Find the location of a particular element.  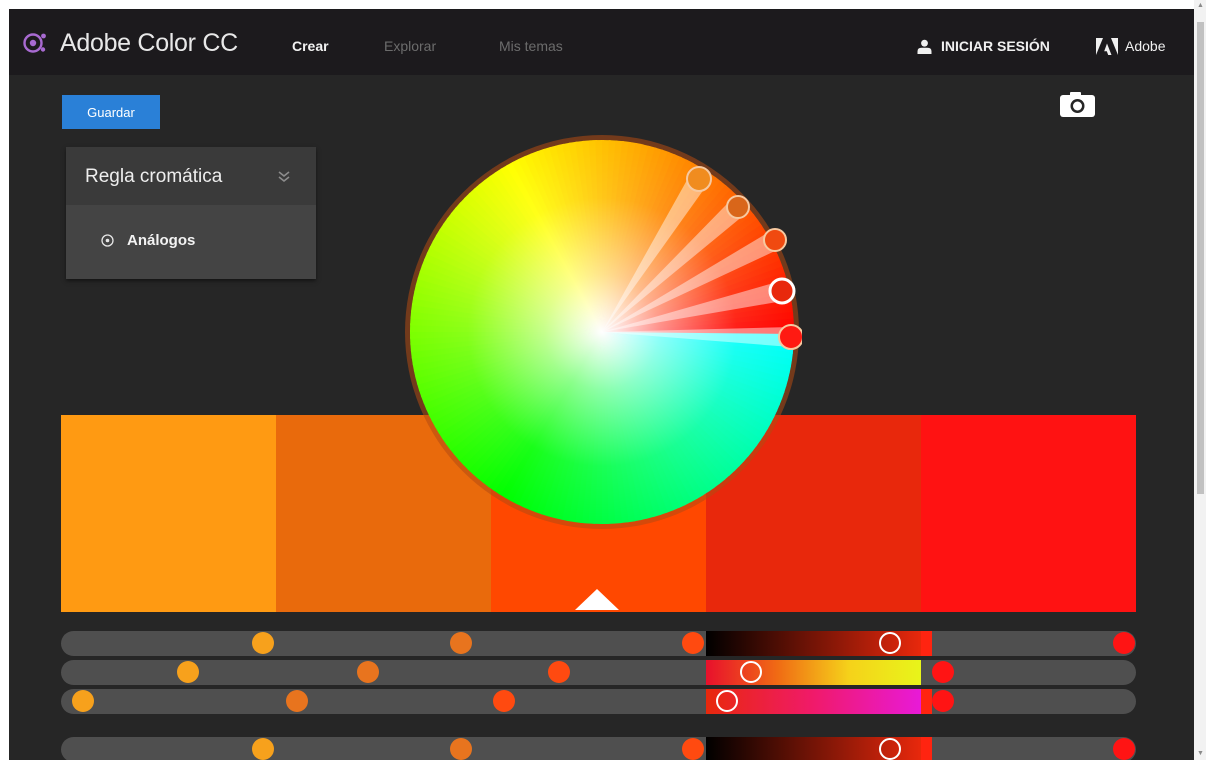

nav-tab-explorar: Explorar is located at coordinates (410, 46).